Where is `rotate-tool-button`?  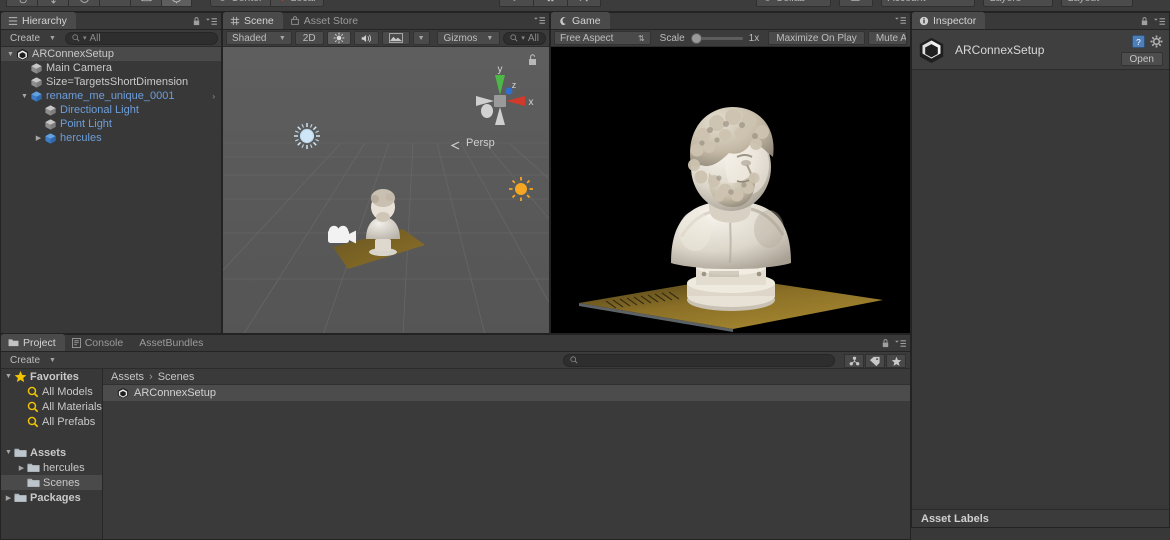
rotate-tool-button is located at coordinates (83, 3).